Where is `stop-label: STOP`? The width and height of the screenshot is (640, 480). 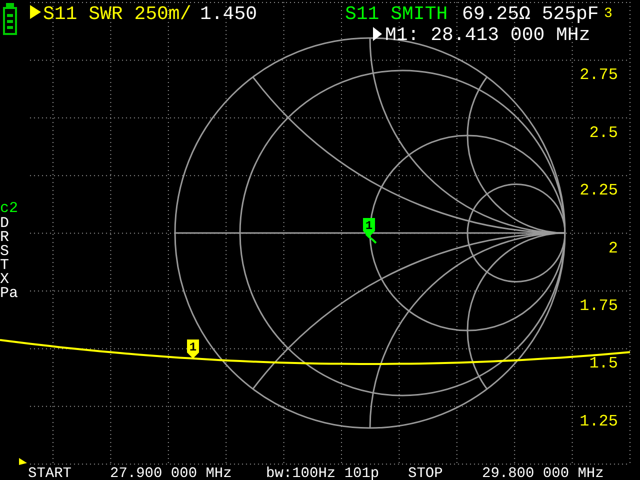
stop-label: STOP is located at coordinates (425, 473).